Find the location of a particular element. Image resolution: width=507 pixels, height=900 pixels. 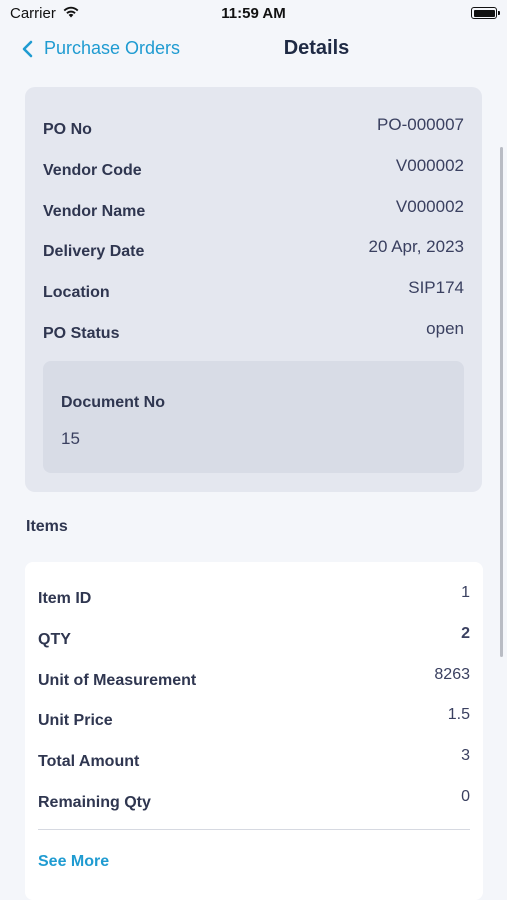

po-no-value: PO-000007 is located at coordinates (420, 124).